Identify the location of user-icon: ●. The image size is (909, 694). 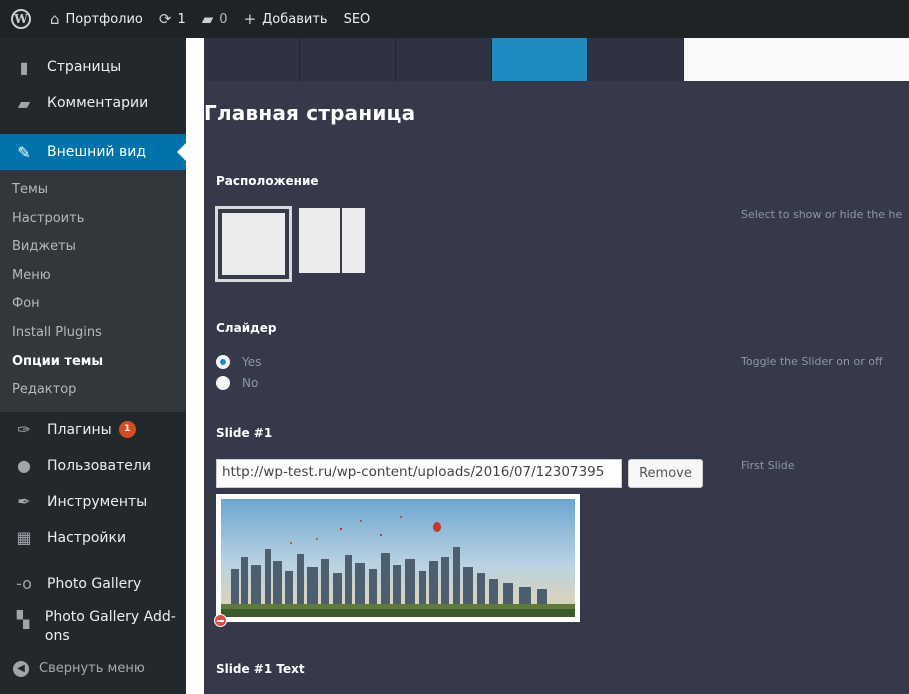
(24, 466).